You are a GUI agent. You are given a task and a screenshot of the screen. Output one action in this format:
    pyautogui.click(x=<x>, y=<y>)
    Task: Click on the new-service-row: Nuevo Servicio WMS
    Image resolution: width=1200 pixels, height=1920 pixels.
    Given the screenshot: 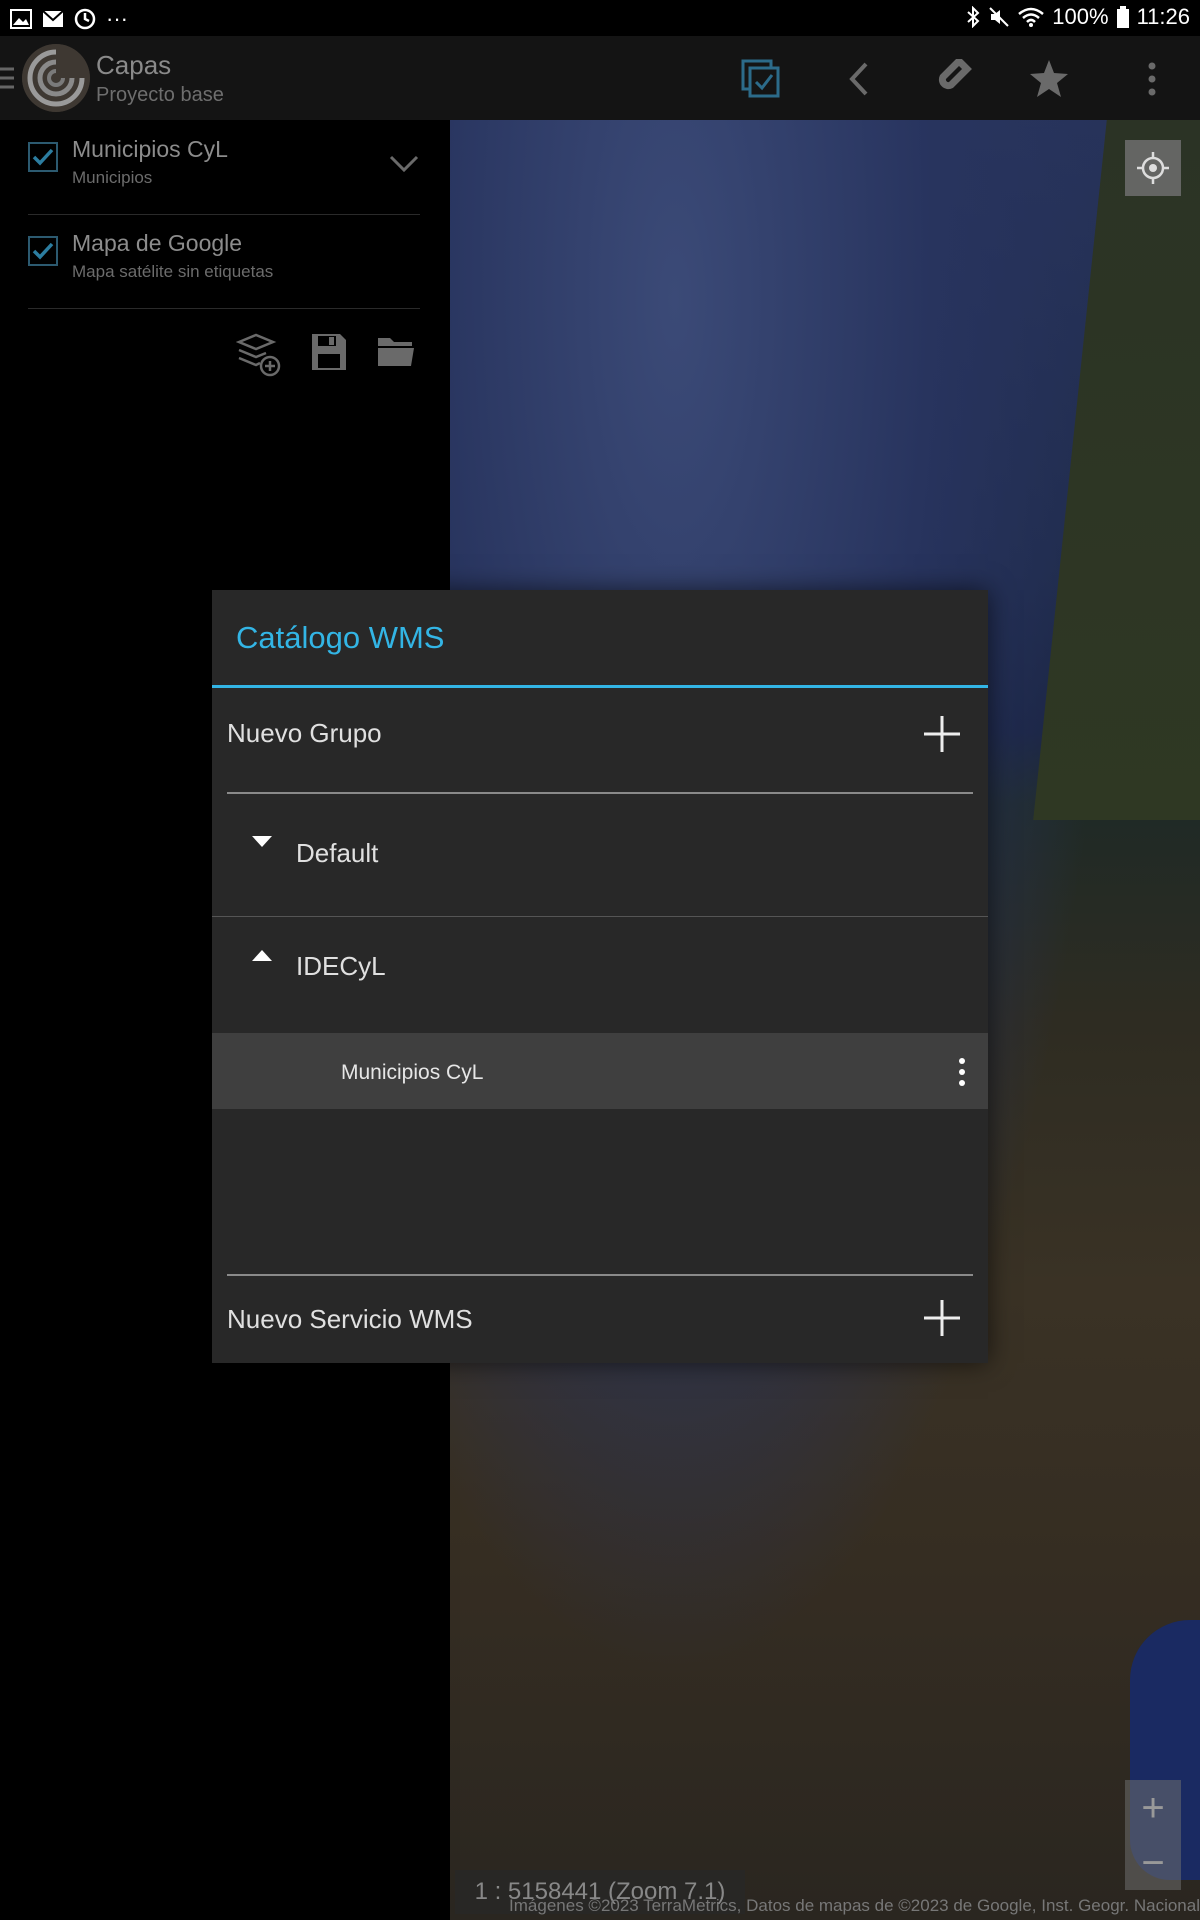 What is the action you would take?
    pyautogui.click(x=600, y=1319)
    